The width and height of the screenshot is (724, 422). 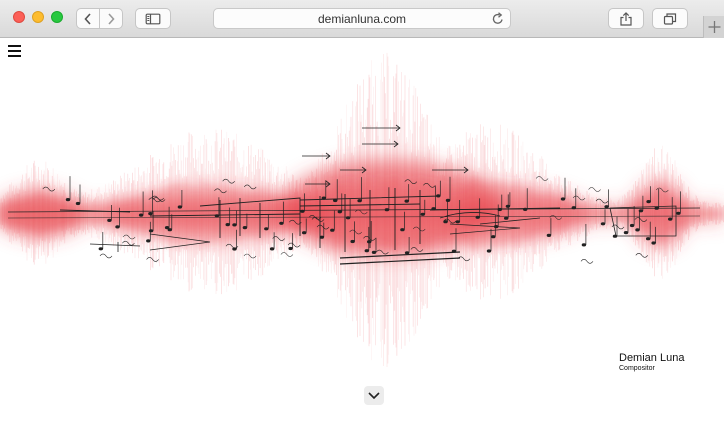 I want to click on share-icon, so click(x=626, y=18).